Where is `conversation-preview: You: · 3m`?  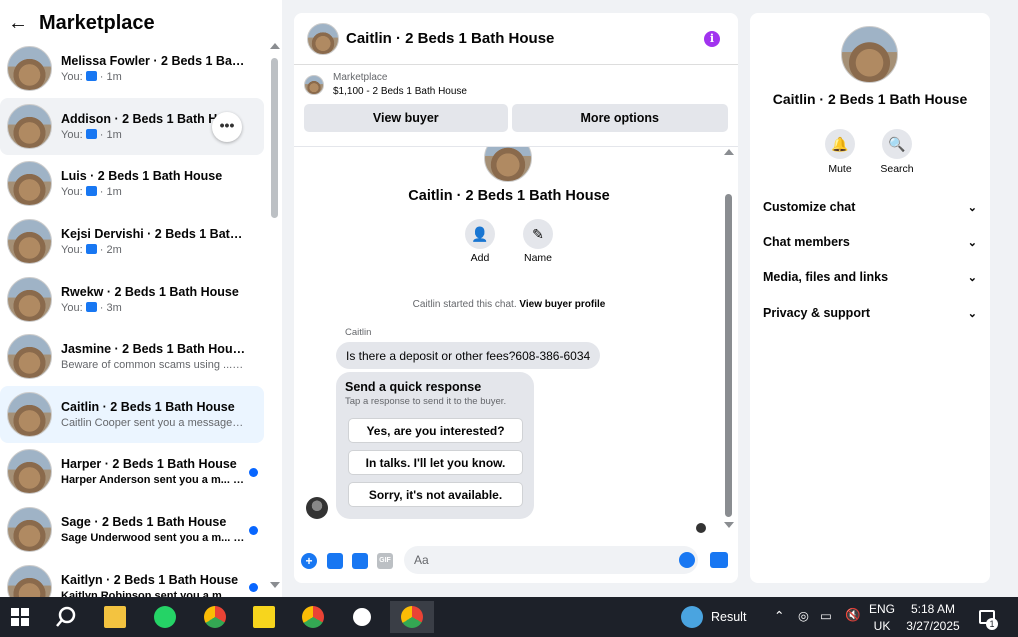 conversation-preview: You: · 3m is located at coordinates (153, 307).